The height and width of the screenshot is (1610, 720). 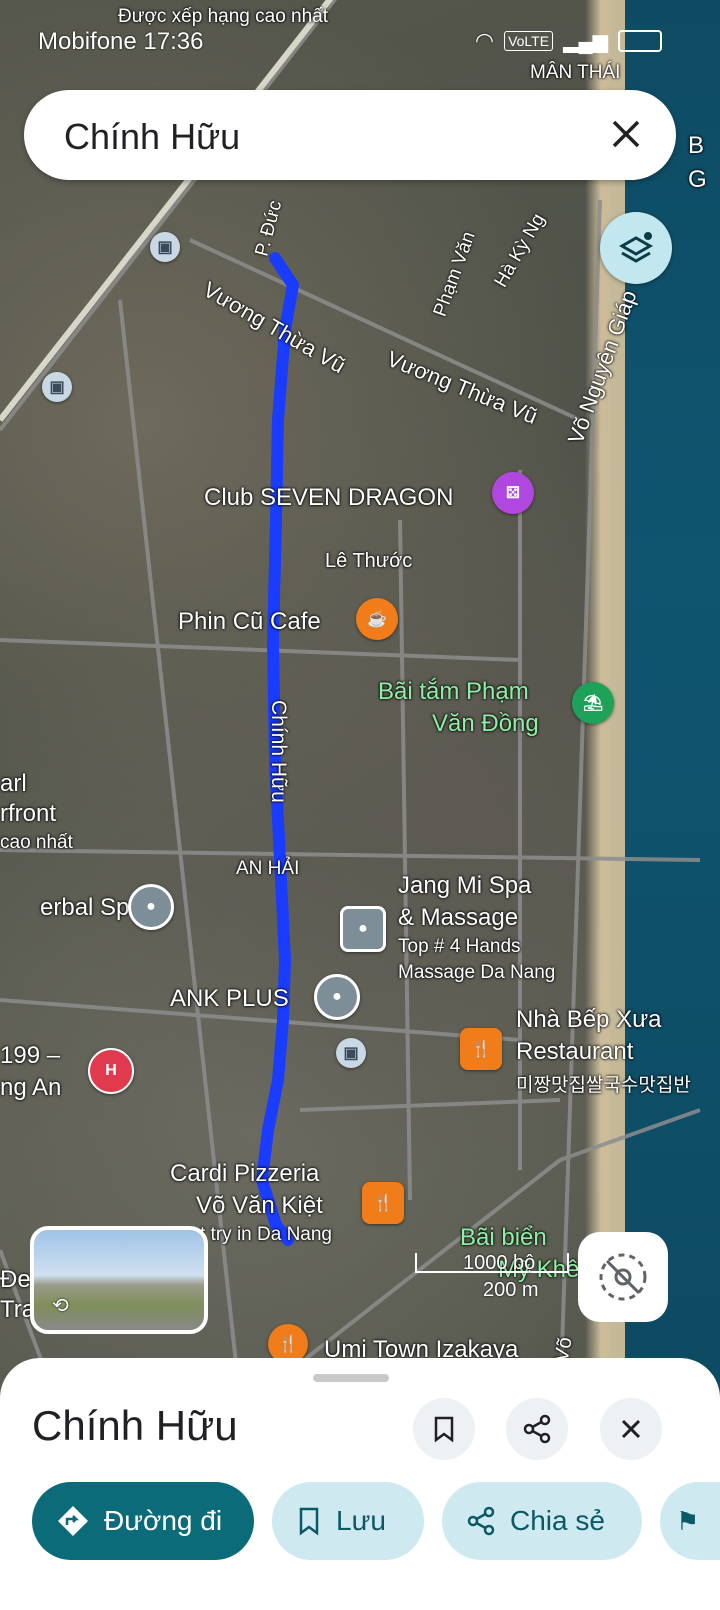 I want to click on my-location-button, so click(x=623, y=1277).